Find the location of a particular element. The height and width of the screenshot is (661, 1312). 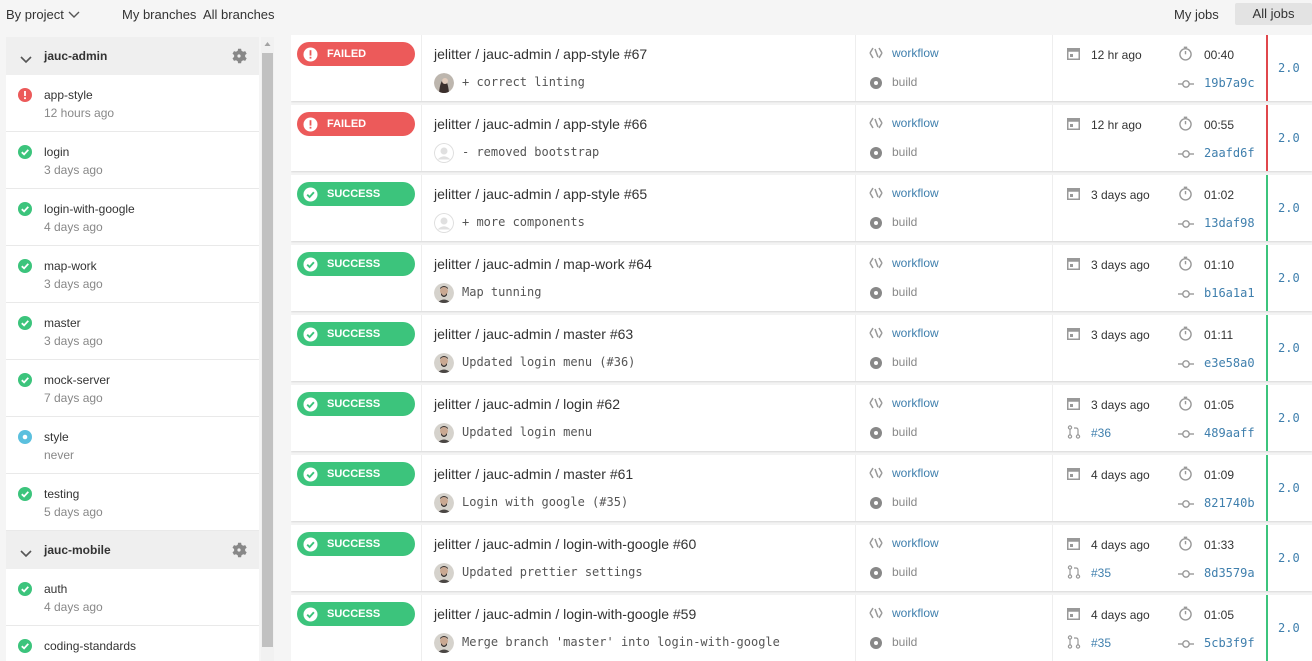

scroll-up-arrow-icon is located at coordinates (267, 44).